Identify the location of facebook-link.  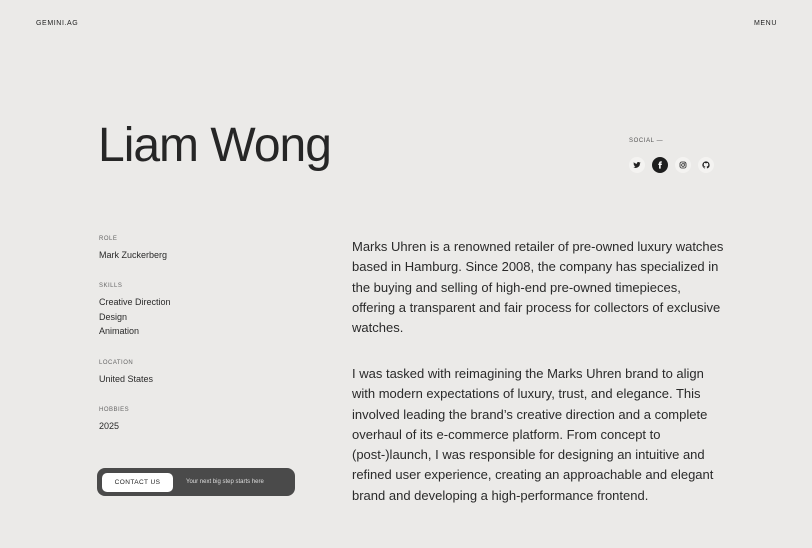
(660, 165).